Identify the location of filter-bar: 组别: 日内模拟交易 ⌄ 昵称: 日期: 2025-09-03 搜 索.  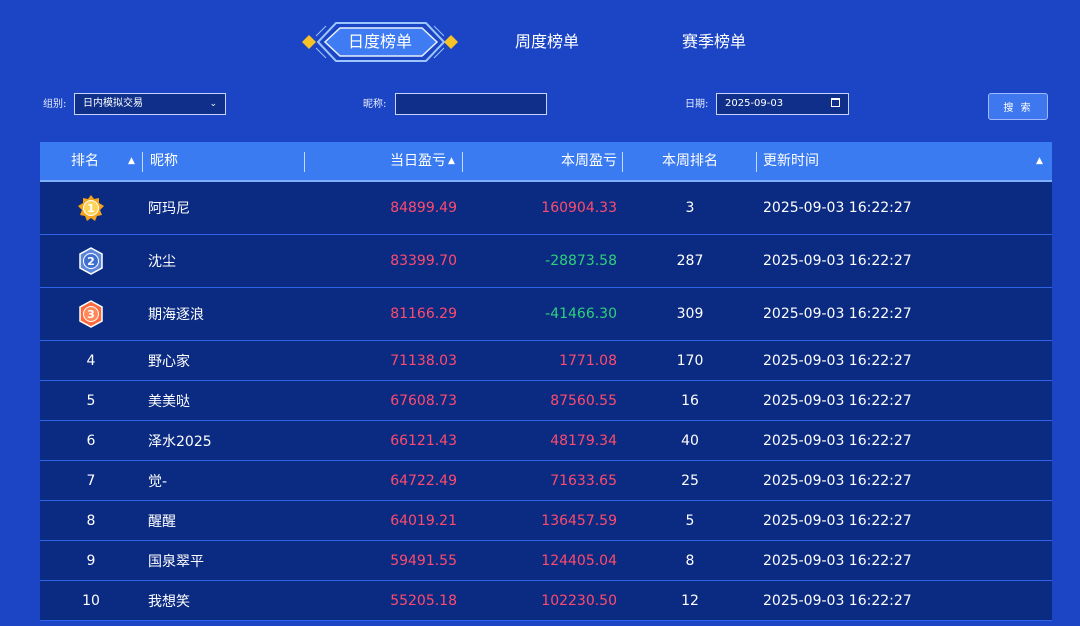
(540, 107).